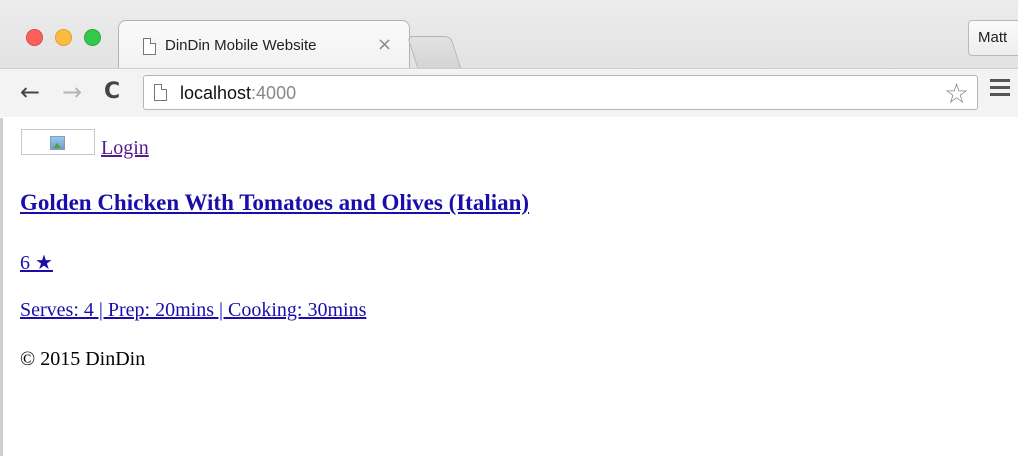 The width and height of the screenshot is (1018, 456). Describe the element at coordinates (112, 92) in the screenshot. I see `reload-icon: C` at that location.